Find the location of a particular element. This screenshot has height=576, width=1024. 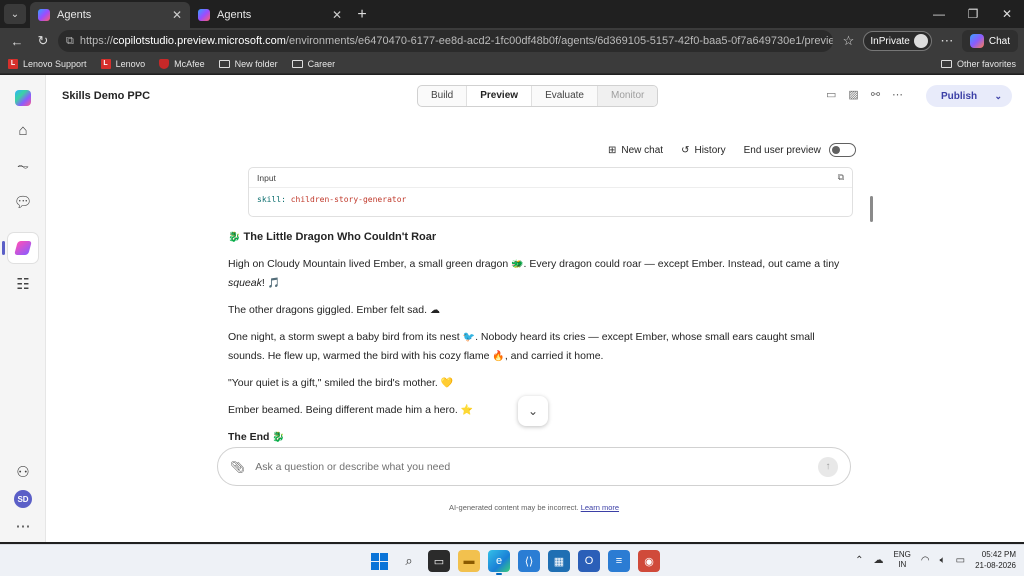

learn-more-link: Learn more is located at coordinates (600, 507).